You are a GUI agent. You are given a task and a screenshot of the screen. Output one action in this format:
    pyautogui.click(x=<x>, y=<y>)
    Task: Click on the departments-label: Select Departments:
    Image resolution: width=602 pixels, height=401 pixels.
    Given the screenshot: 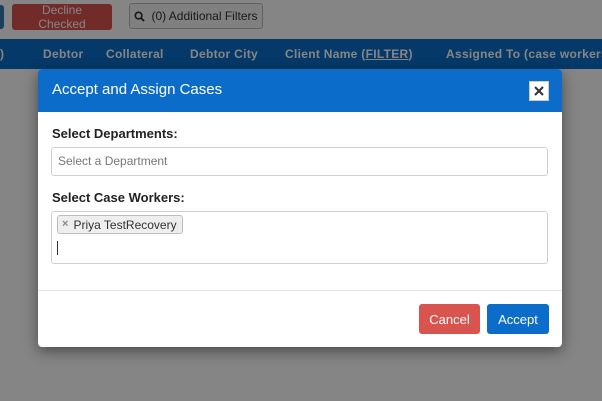 What is the action you would take?
    pyautogui.click(x=115, y=133)
    